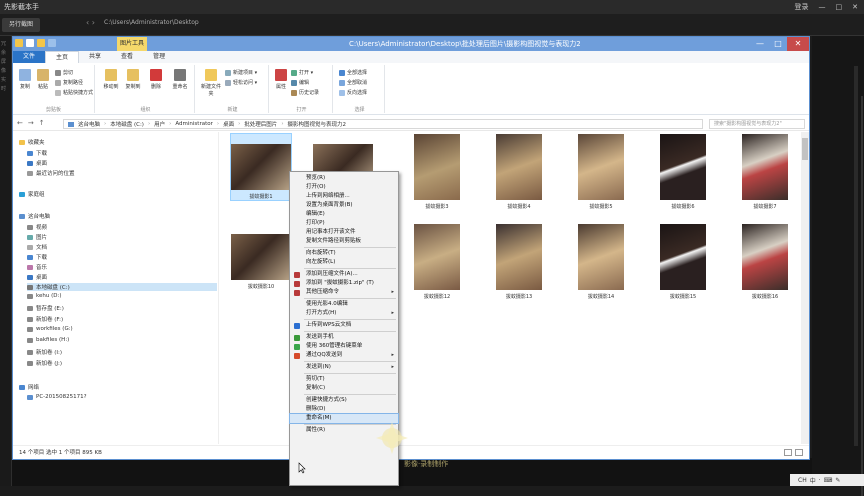 Image resolution: width=864 pixels, height=496 pixels. What do you see at coordinates (519, 172) in the screenshot?
I see `file-item: 拔蚊摄影4` at bounding box center [519, 172].